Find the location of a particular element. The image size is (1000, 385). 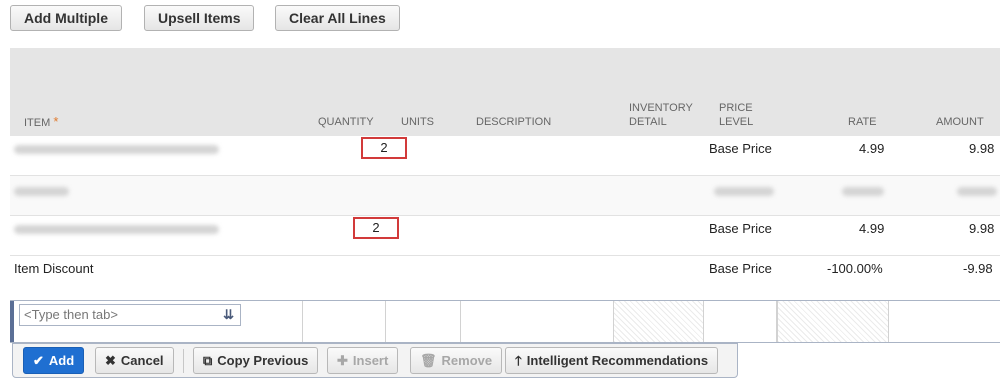

close-icon: ✖ is located at coordinates (110, 360).